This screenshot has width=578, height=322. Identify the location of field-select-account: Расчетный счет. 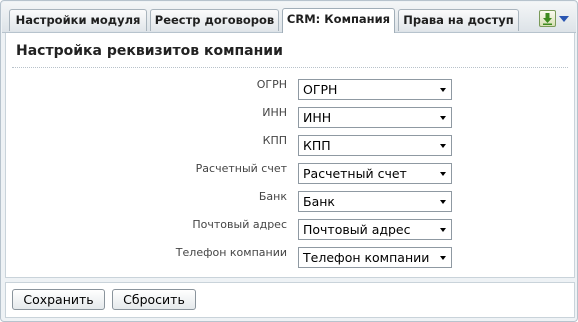
(375, 173).